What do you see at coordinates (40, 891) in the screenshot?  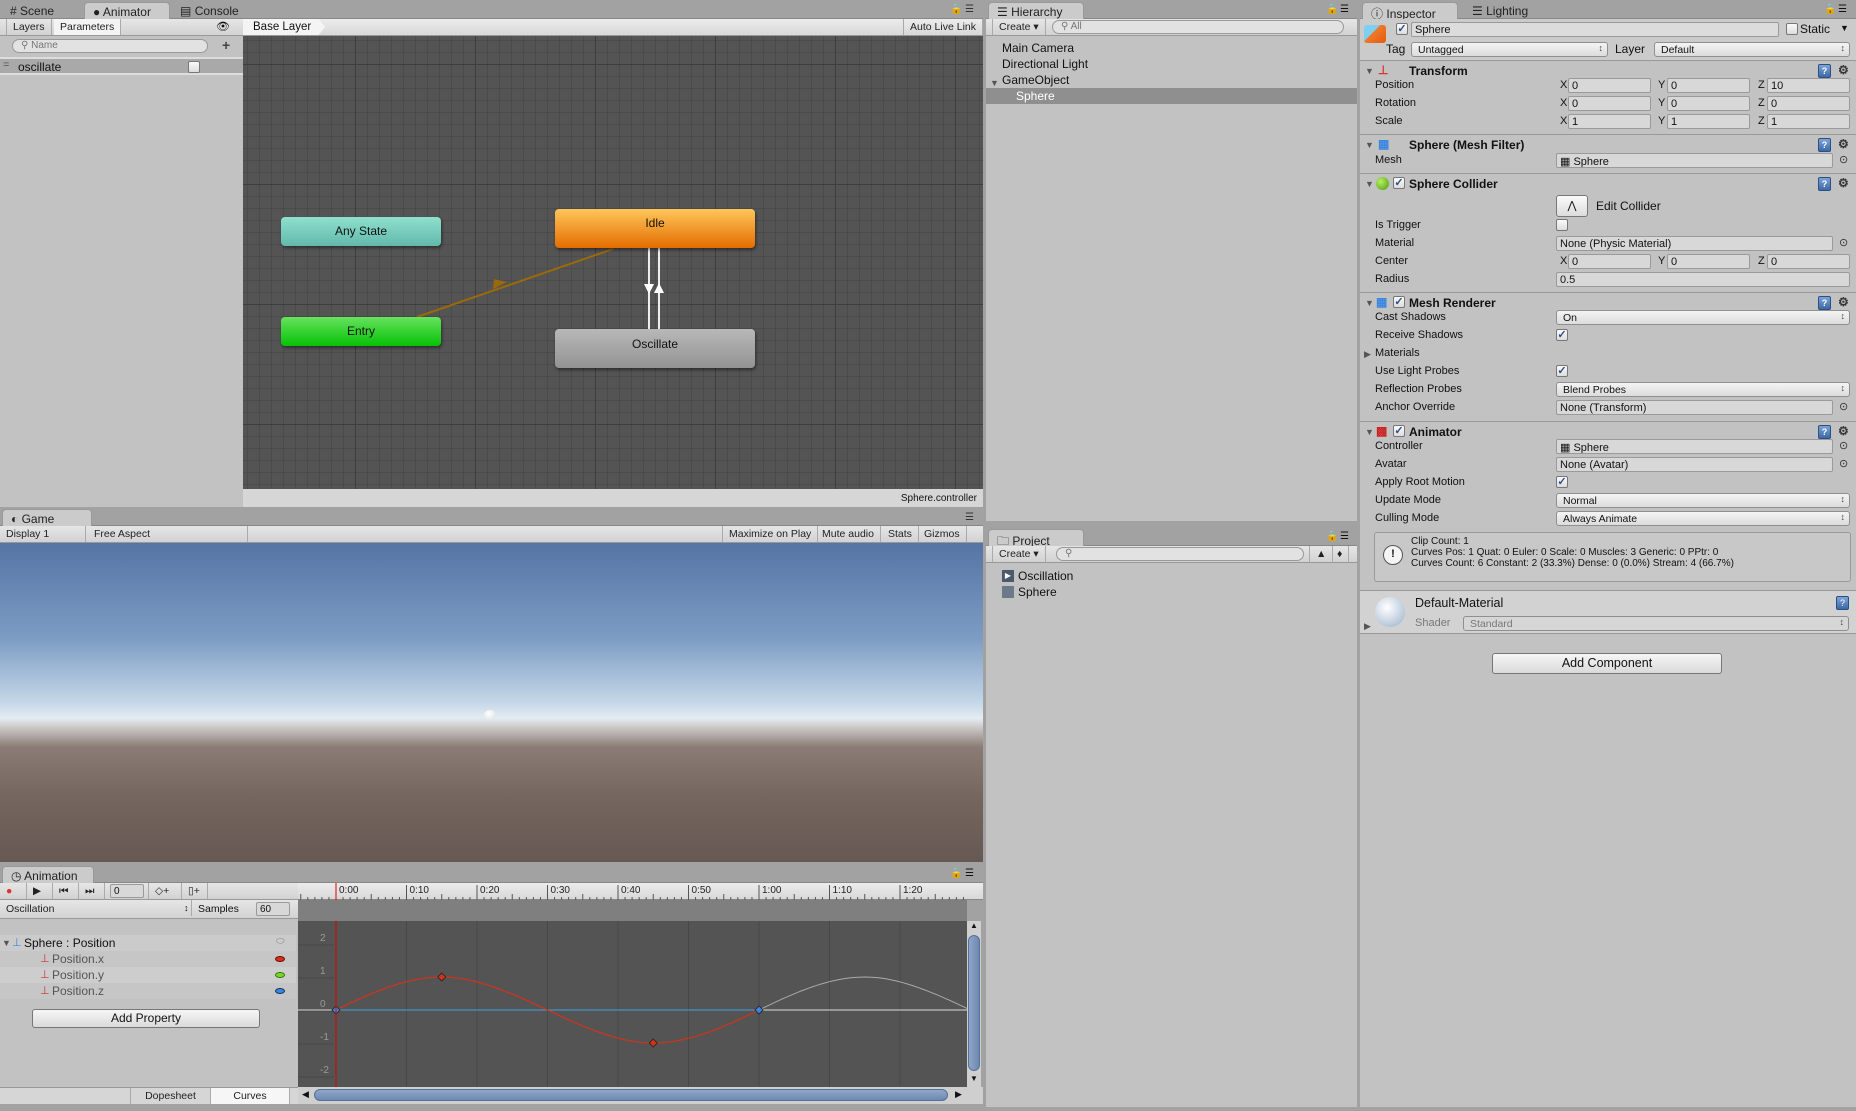 I see `play-icon: ▶` at bounding box center [40, 891].